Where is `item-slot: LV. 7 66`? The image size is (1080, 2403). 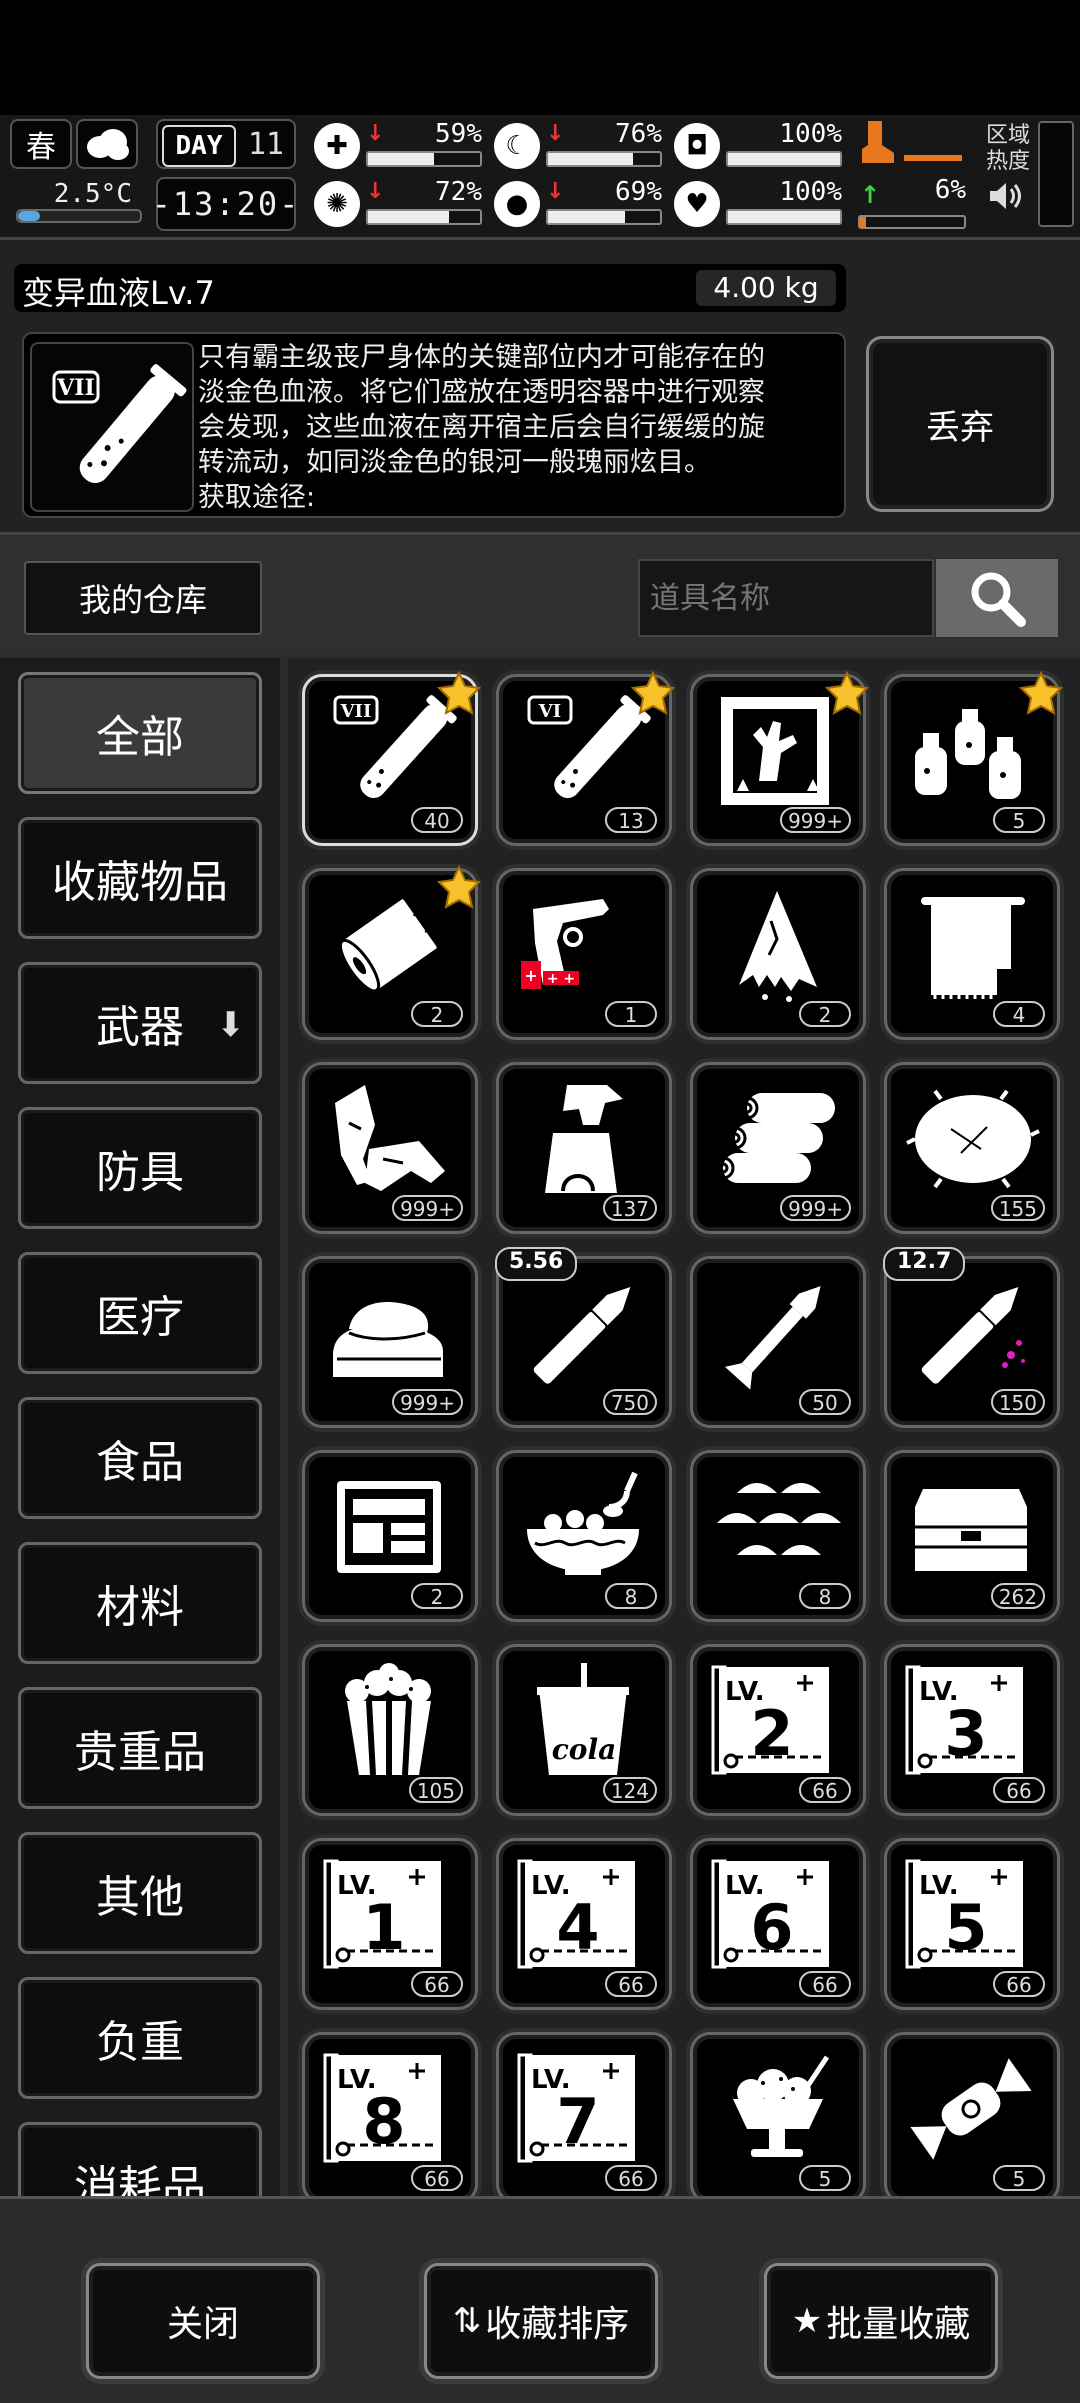 item-slot: LV. 7 66 is located at coordinates (584, 2114).